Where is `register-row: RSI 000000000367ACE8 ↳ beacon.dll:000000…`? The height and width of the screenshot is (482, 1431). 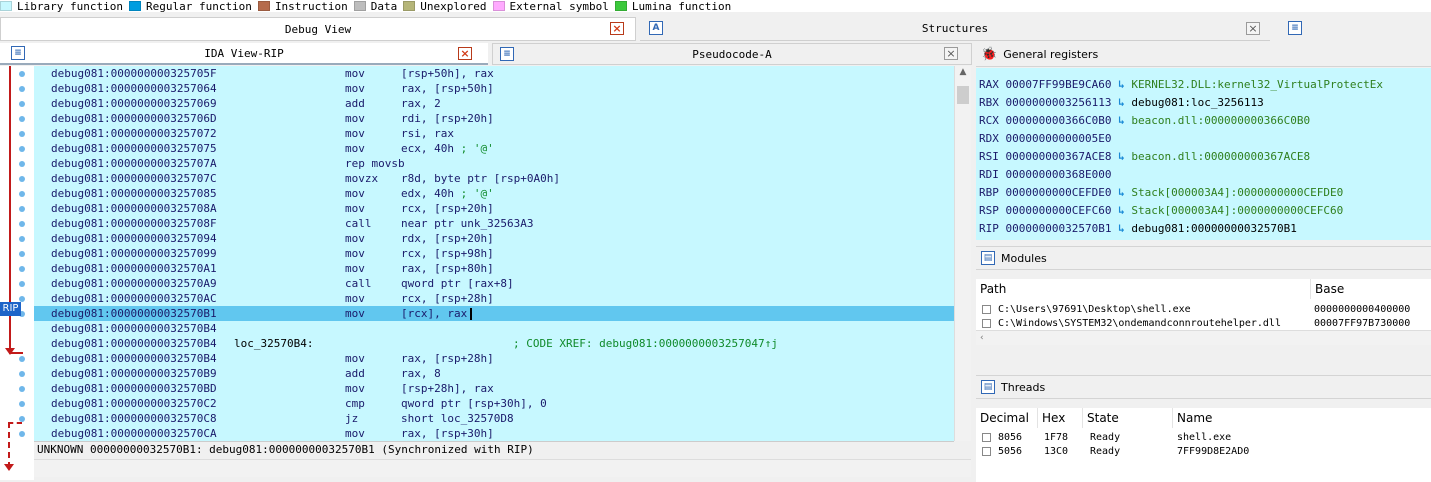
register-row: RSI 000000000367ACE8 ↳ beacon.dll:000000… is located at coordinates (1144, 157).